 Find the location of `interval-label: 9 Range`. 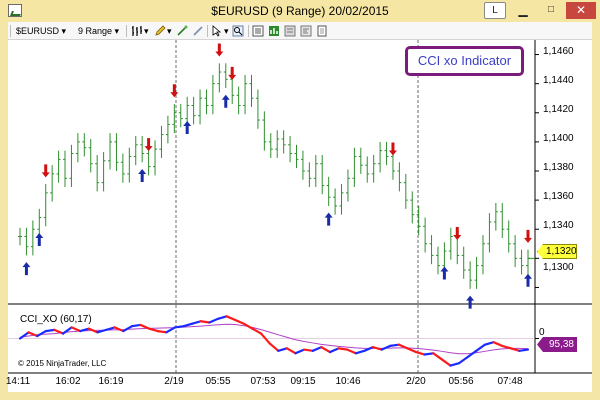

interval-label: 9 Range is located at coordinates (95, 31).